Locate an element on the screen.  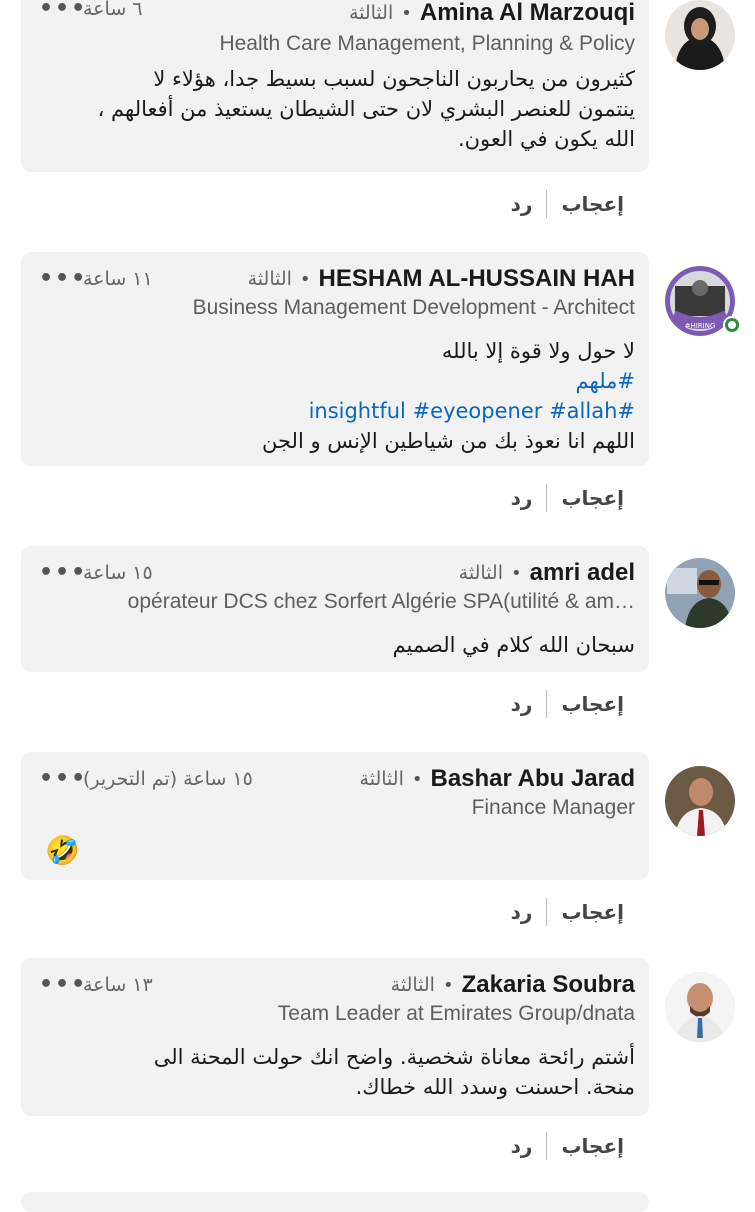
hashtag-link: #insightful #eyeopener #allah is located at coordinates (335, 411).